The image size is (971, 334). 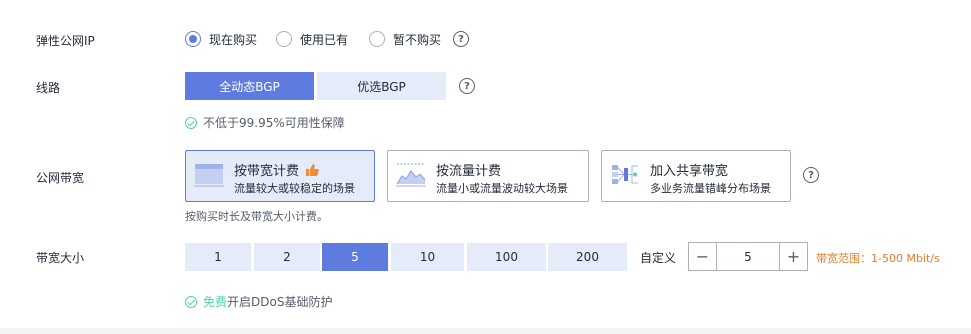 What do you see at coordinates (878, 258) in the screenshot?
I see `bandwidth-range: 带宽范围：1-500 Mbit/s` at bounding box center [878, 258].